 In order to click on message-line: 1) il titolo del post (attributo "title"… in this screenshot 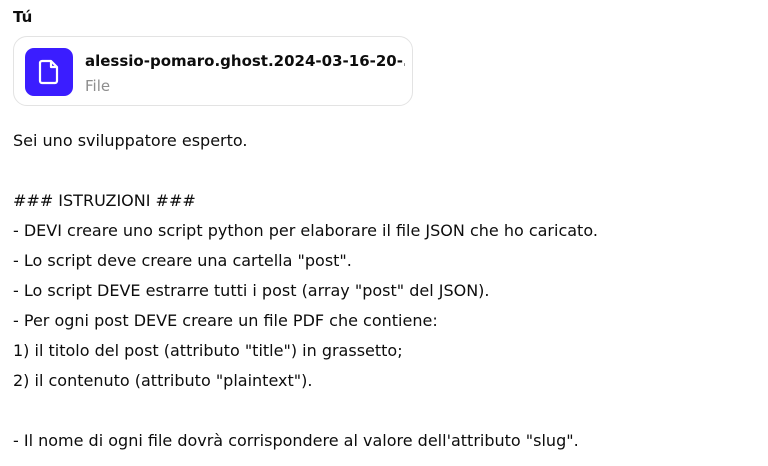, I will do `click(208, 350)`.